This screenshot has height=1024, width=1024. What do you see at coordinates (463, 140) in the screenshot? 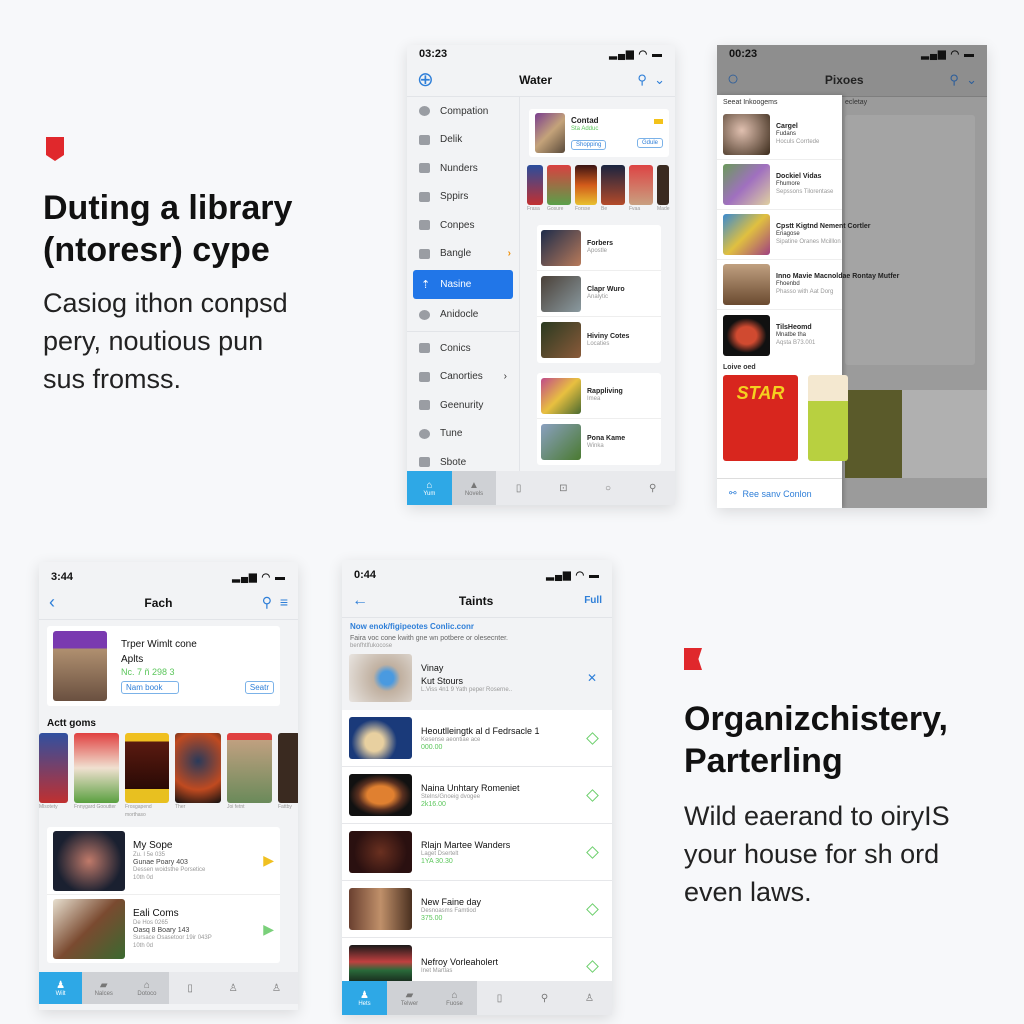
I see `sidebar-item: Delik` at bounding box center [463, 140].